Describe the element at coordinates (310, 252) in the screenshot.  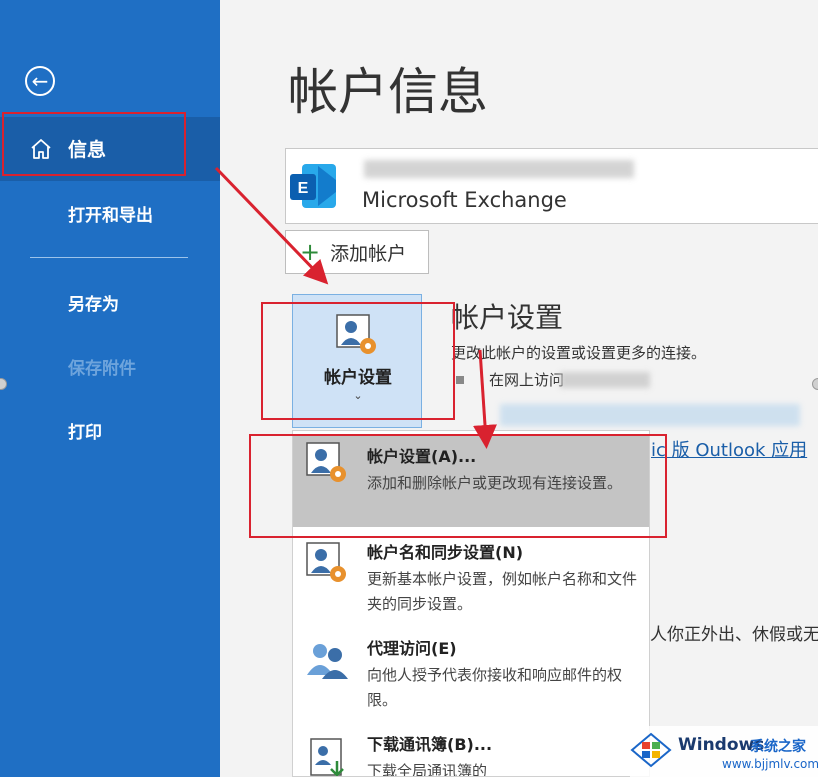
I see `plus-icon: +` at that location.